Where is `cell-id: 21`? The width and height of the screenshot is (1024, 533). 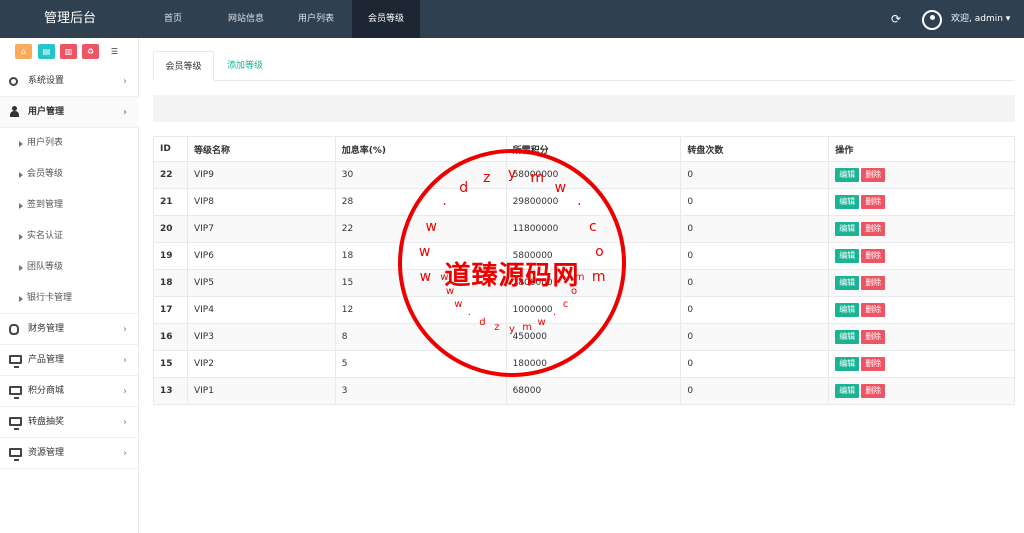 cell-id: 21 is located at coordinates (170, 202).